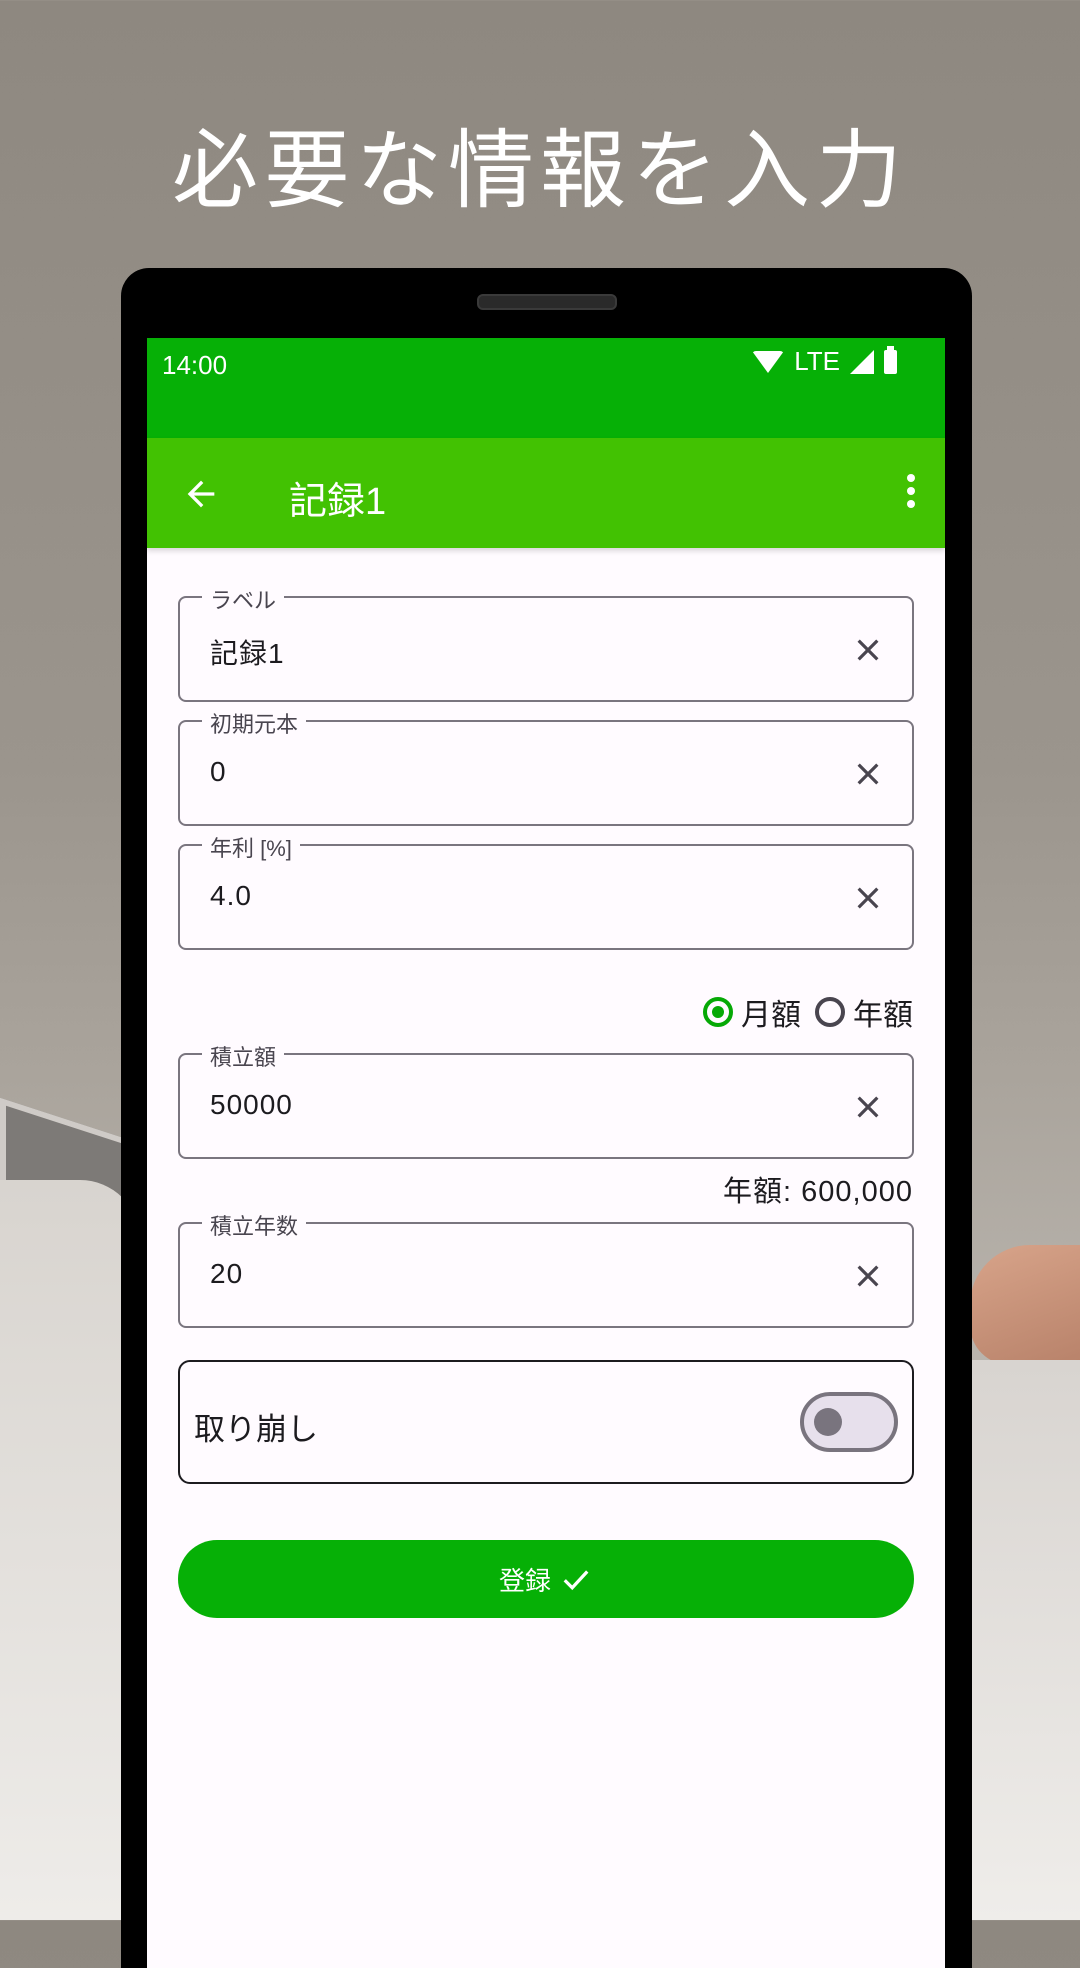 This screenshot has width=1080, height=1968. What do you see at coordinates (911, 494) in the screenshot?
I see `more-options-icon` at bounding box center [911, 494].